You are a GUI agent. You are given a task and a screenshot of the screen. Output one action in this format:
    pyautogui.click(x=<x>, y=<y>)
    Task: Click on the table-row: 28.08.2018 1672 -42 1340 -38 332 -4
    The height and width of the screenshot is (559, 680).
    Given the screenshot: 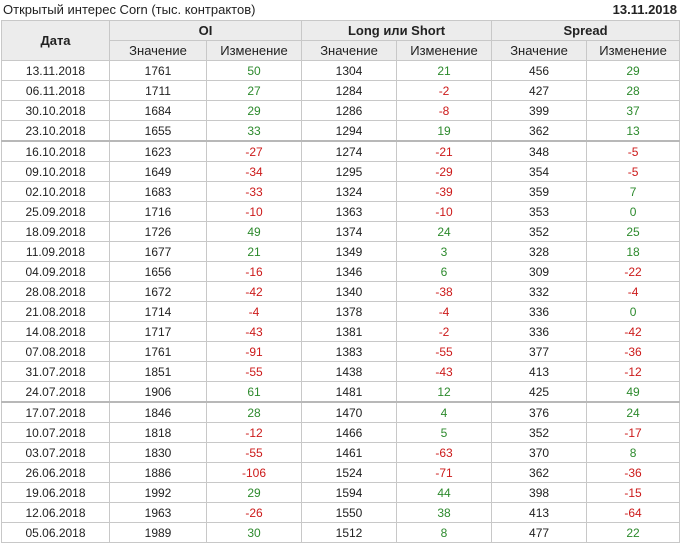 What is the action you would take?
    pyautogui.click(x=340, y=291)
    